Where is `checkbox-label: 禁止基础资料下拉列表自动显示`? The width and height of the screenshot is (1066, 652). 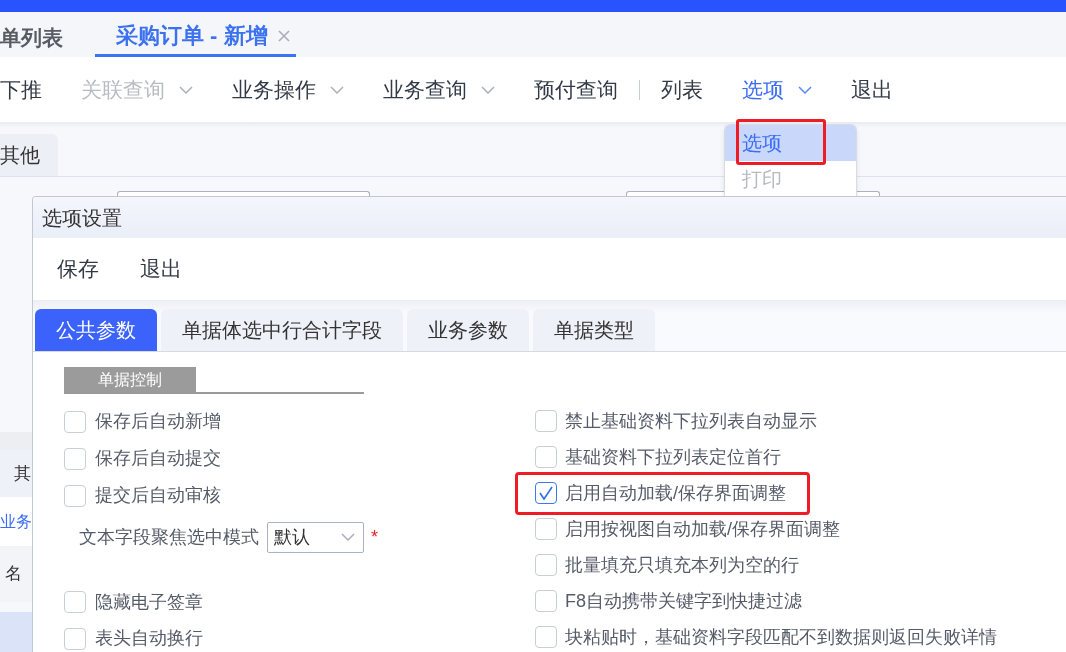
checkbox-label: 禁止基础资料下拉列表自动显示 is located at coordinates (691, 421).